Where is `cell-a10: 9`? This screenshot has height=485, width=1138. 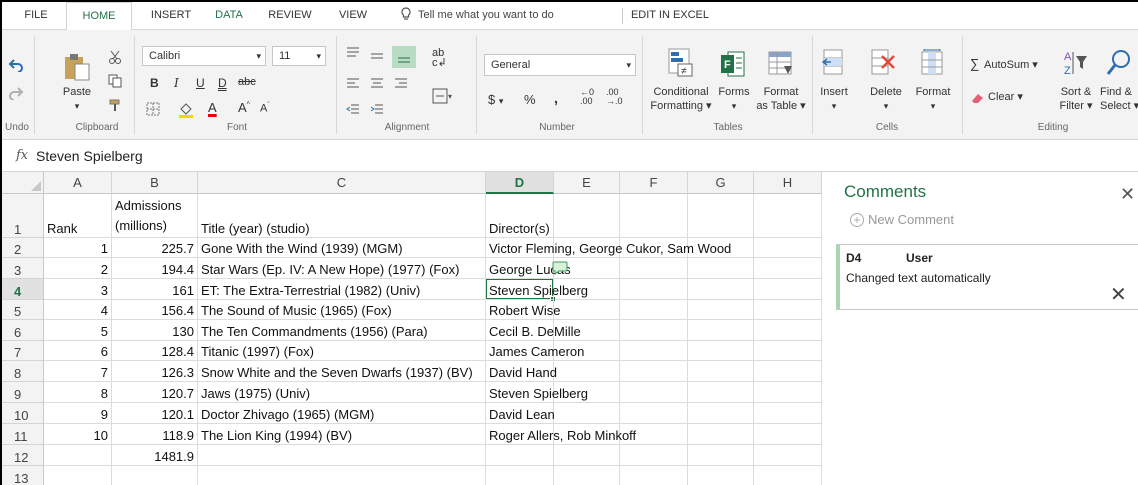
cell-a10: 9 is located at coordinates (78, 413).